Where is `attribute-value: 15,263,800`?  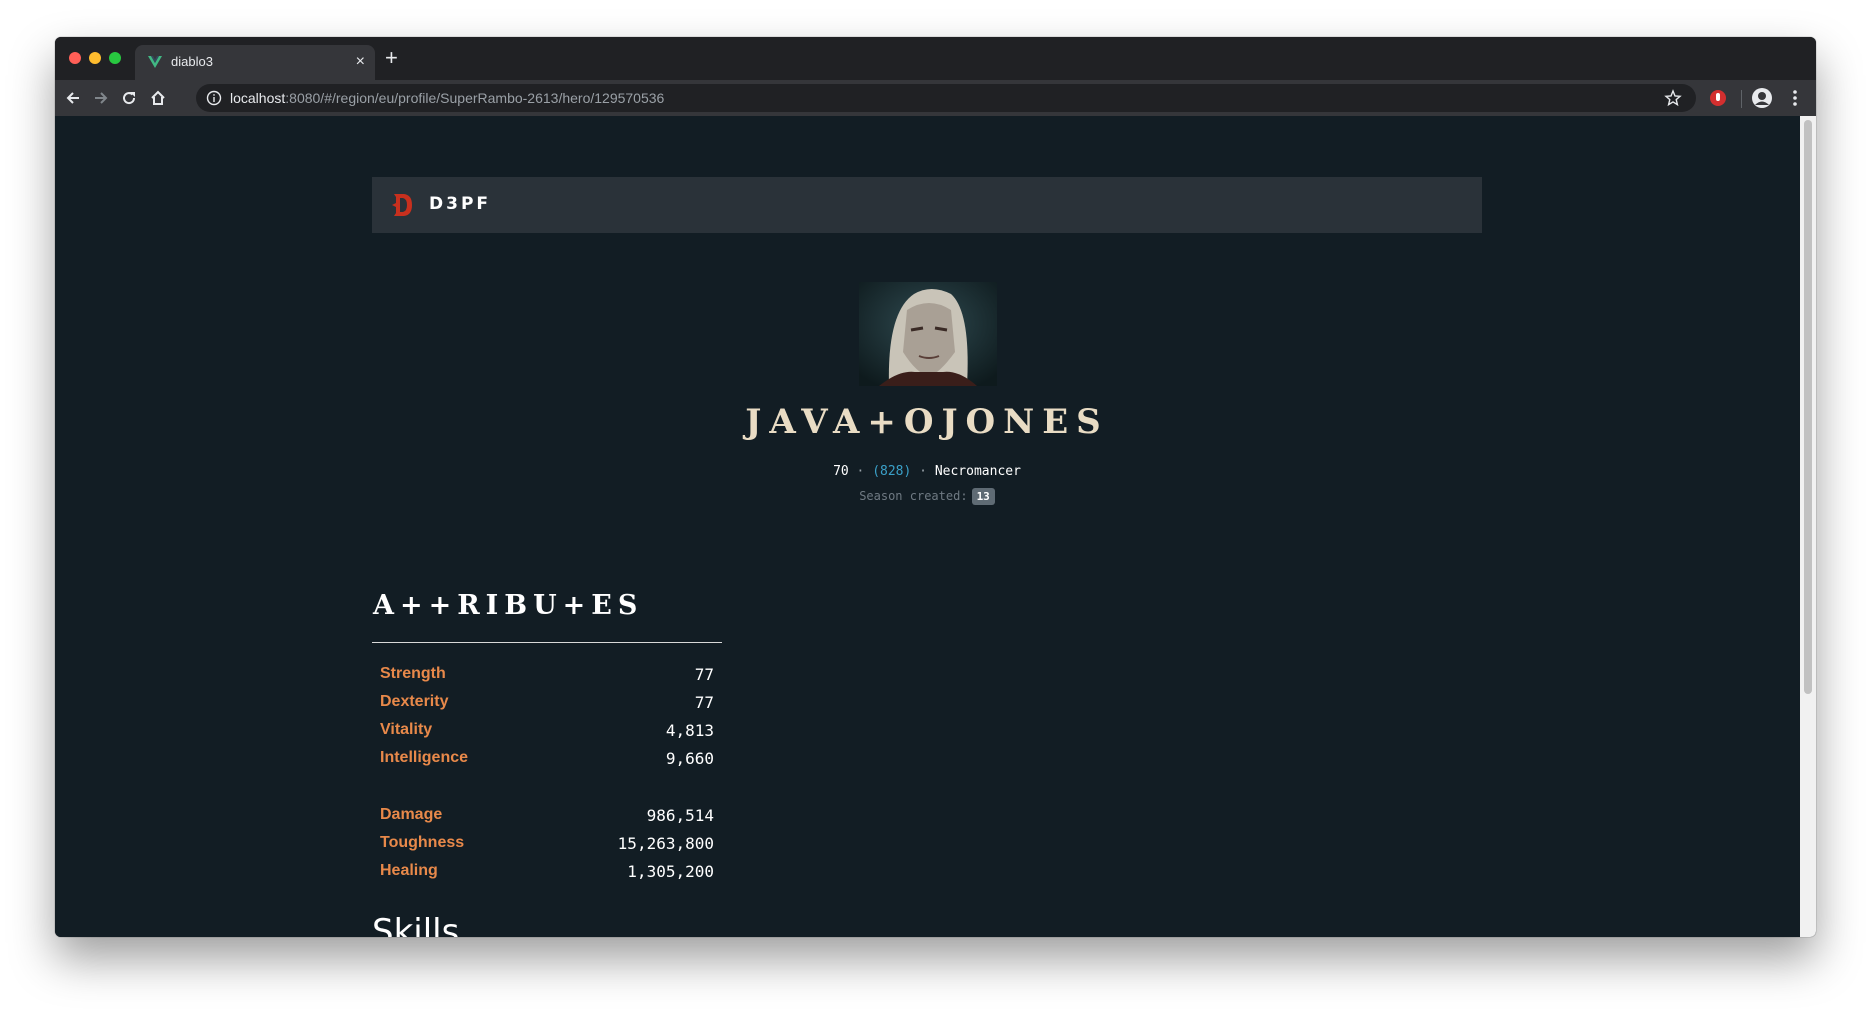 attribute-value: 15,263,800 is located at coordinates (665, 843).